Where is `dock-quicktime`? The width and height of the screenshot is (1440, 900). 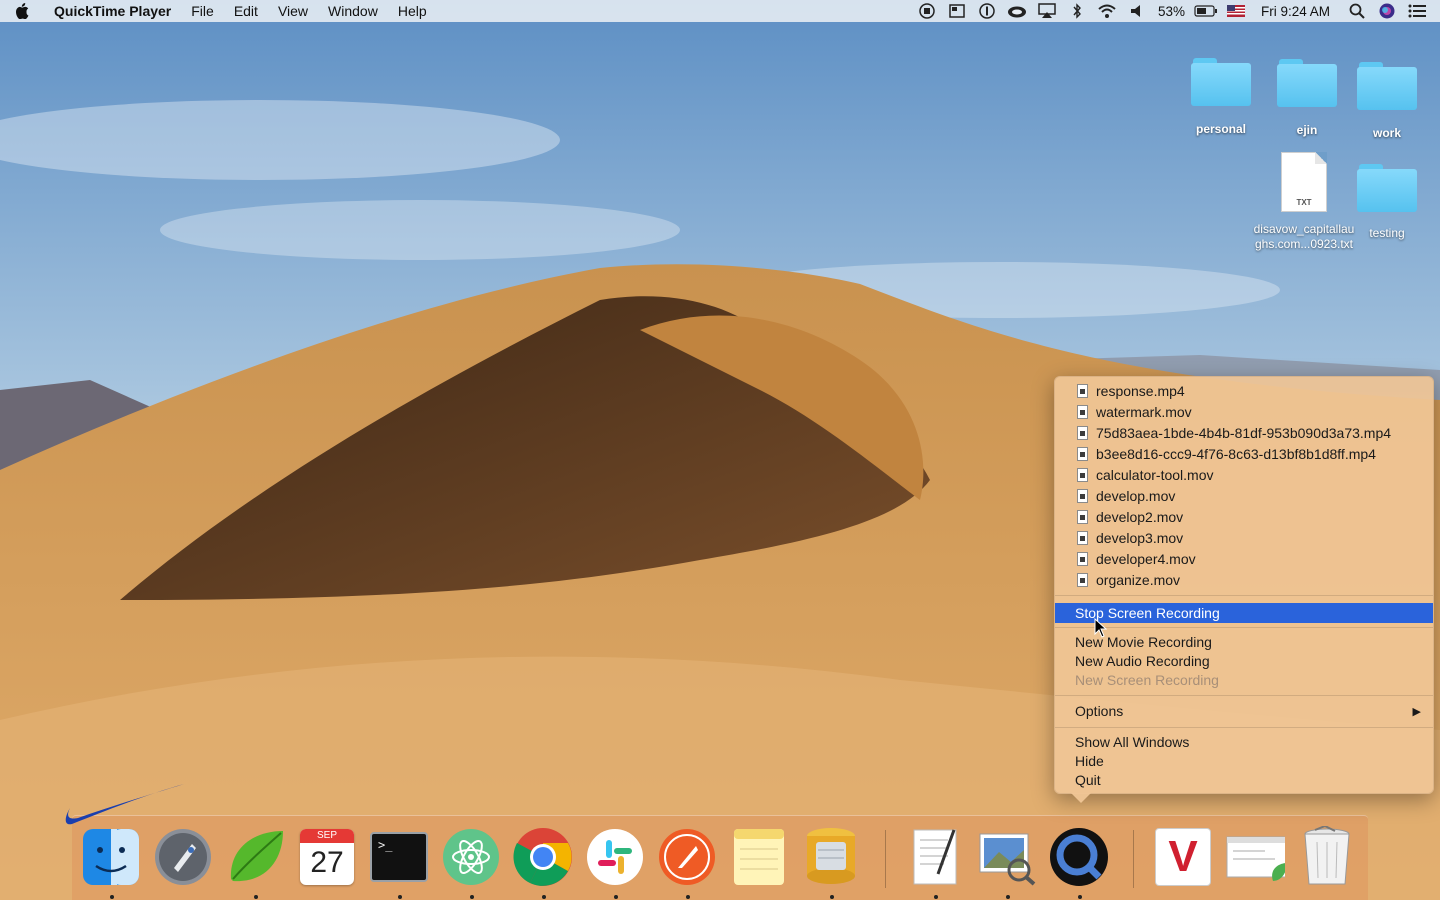
dock-quicktime is located at coordinates (1079, 857).